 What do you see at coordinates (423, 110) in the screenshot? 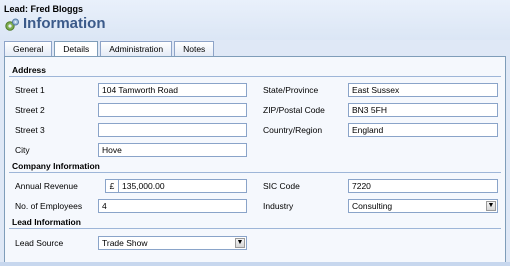
I see `zip-input: BN3 5FH` at bounding box center [423, 110].